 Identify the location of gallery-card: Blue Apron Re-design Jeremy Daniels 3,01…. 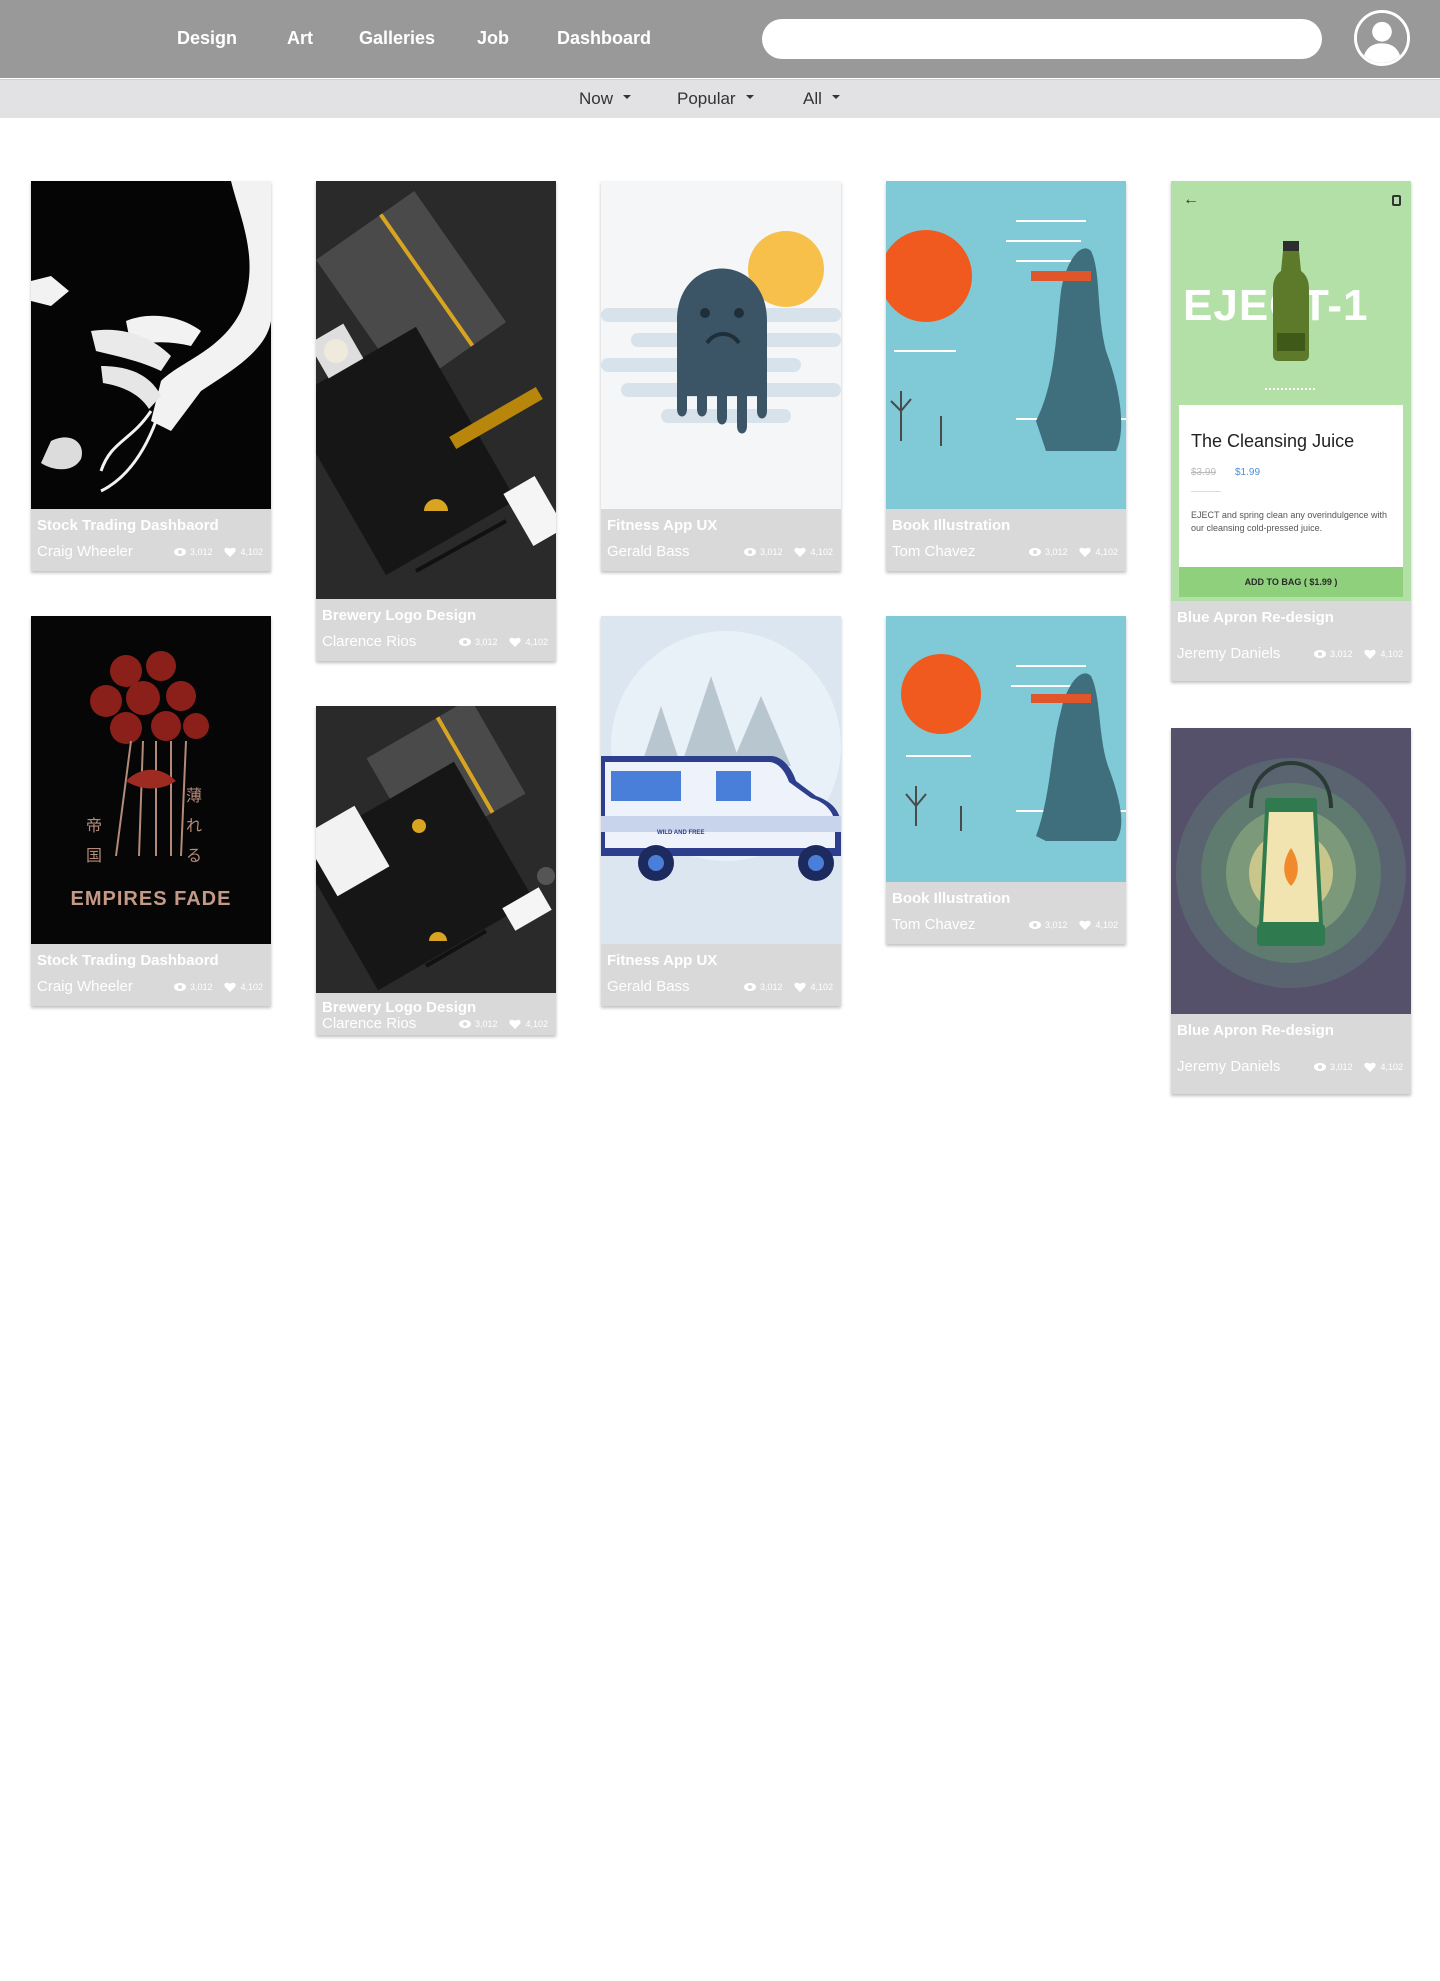
(1291, 911).